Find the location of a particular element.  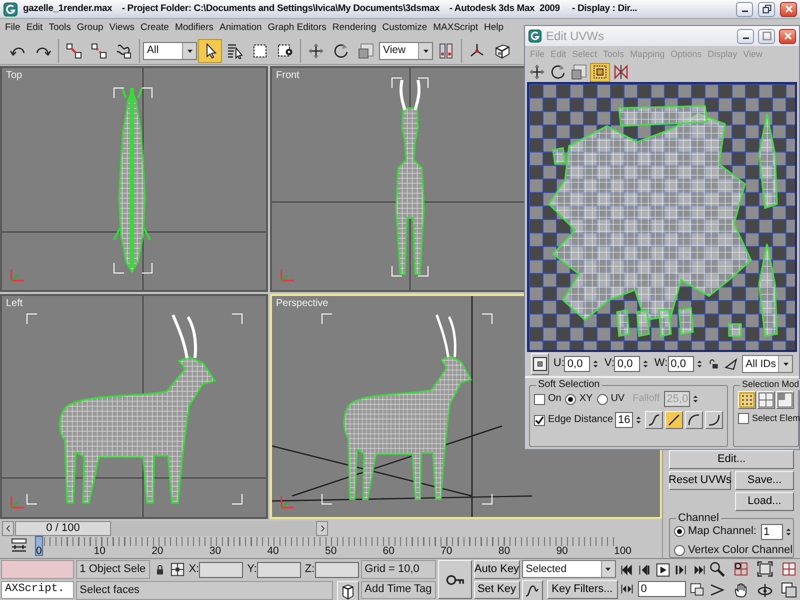

reference-coordinate-dropdown: View is located at coordinates (406, 51).